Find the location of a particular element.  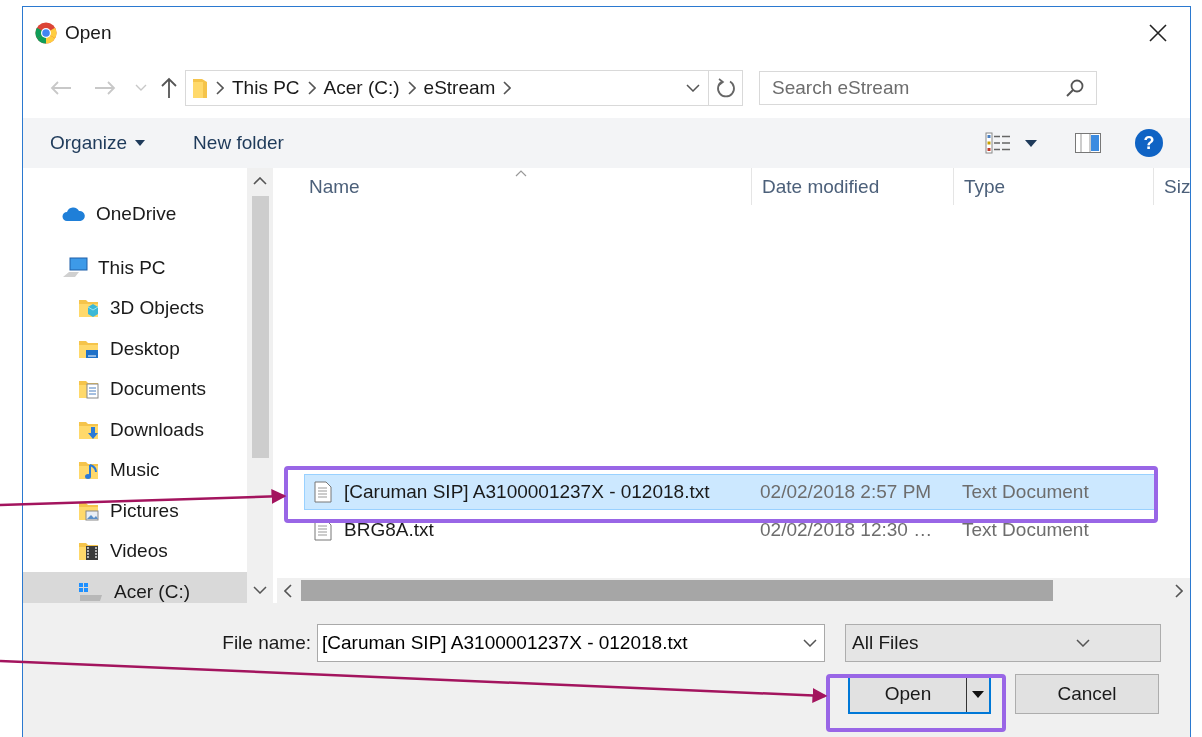

organize-menu: Organize is located at coordinates (98, 143).